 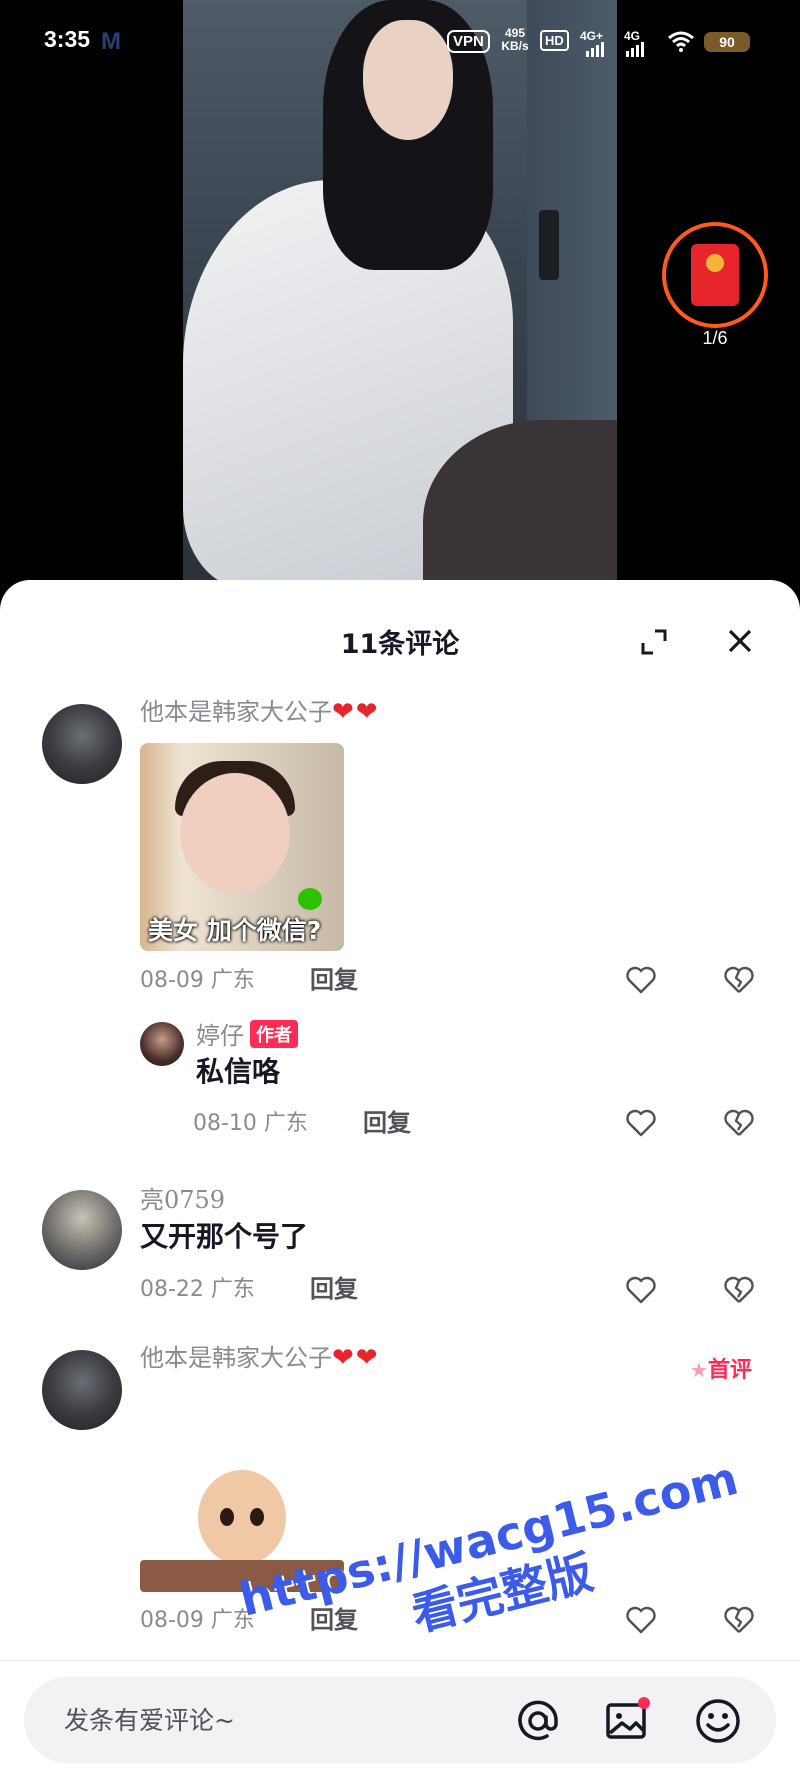 What do you see at coordinates (592, 36) in the screenshot?
I see `network-type-1: 4G+` at bounding box center [592, 36].